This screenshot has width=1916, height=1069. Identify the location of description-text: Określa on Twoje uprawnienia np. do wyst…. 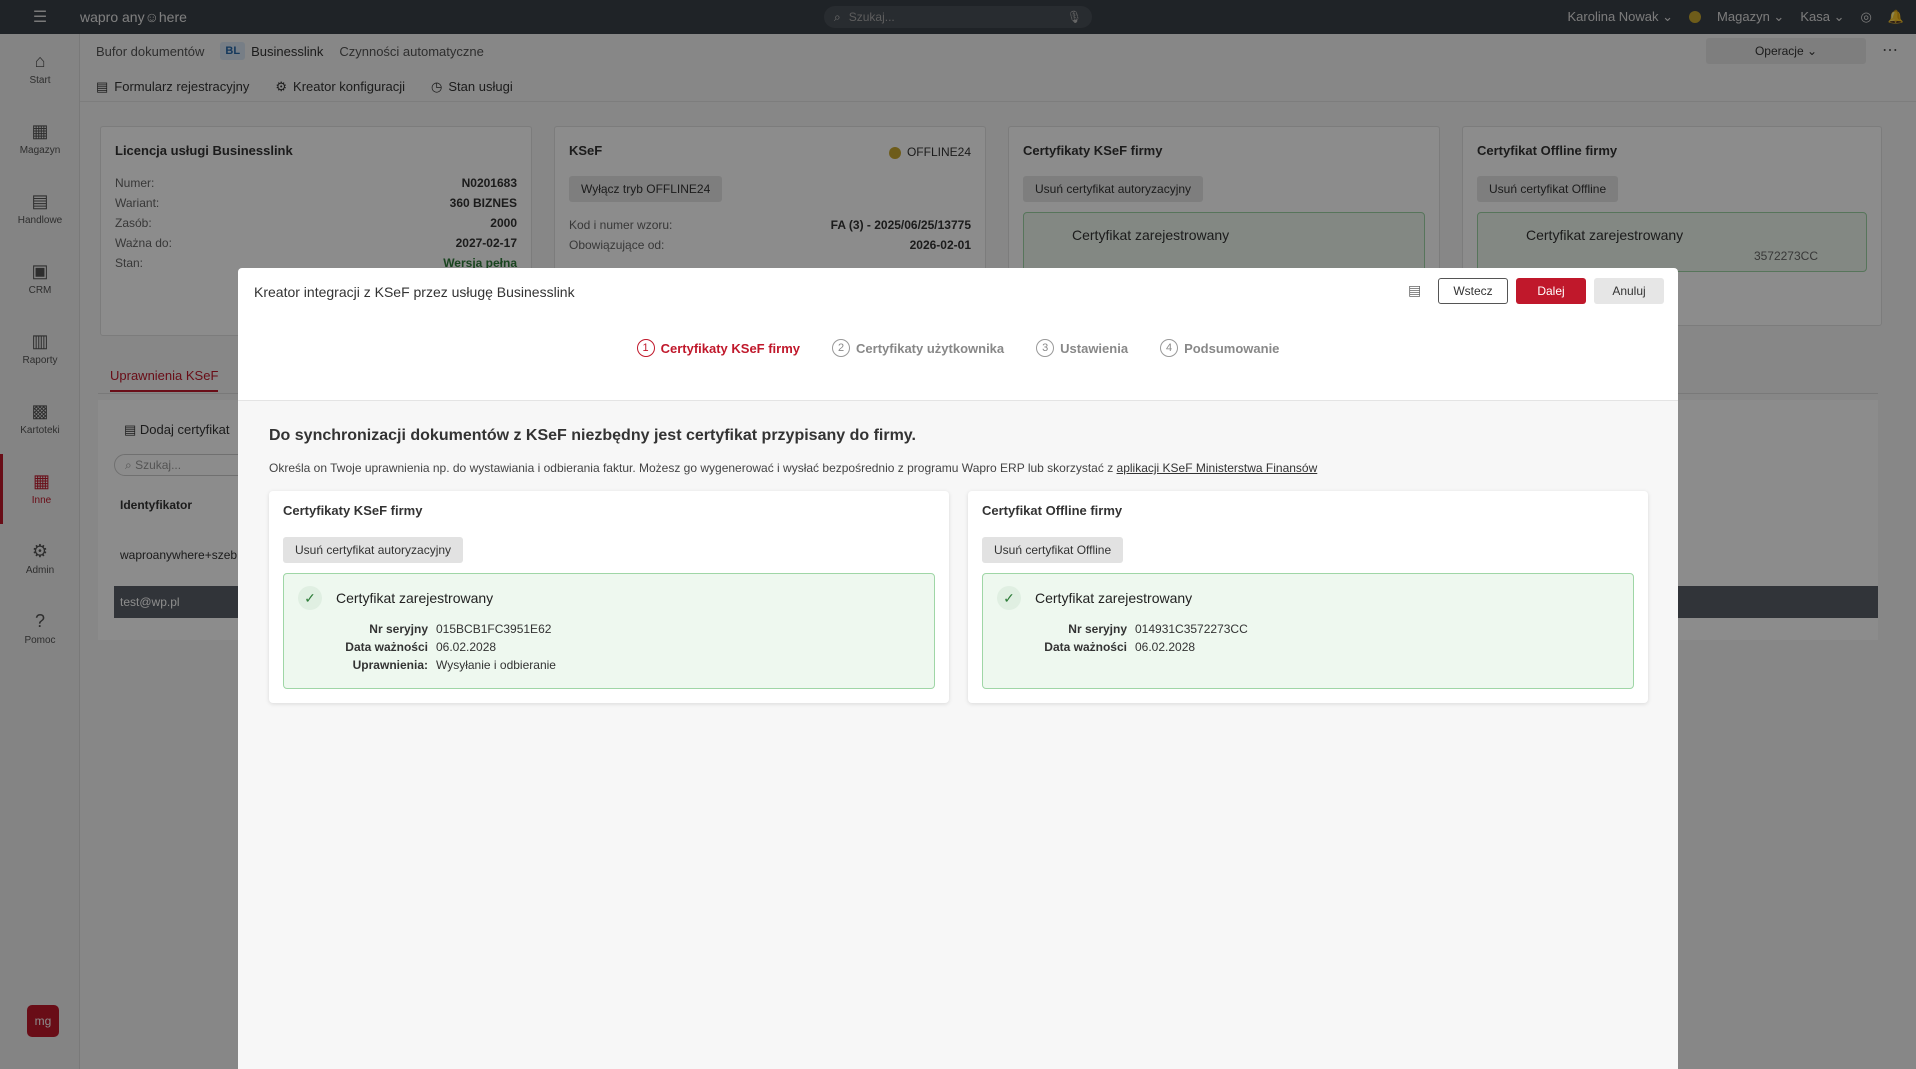
(693, 468).